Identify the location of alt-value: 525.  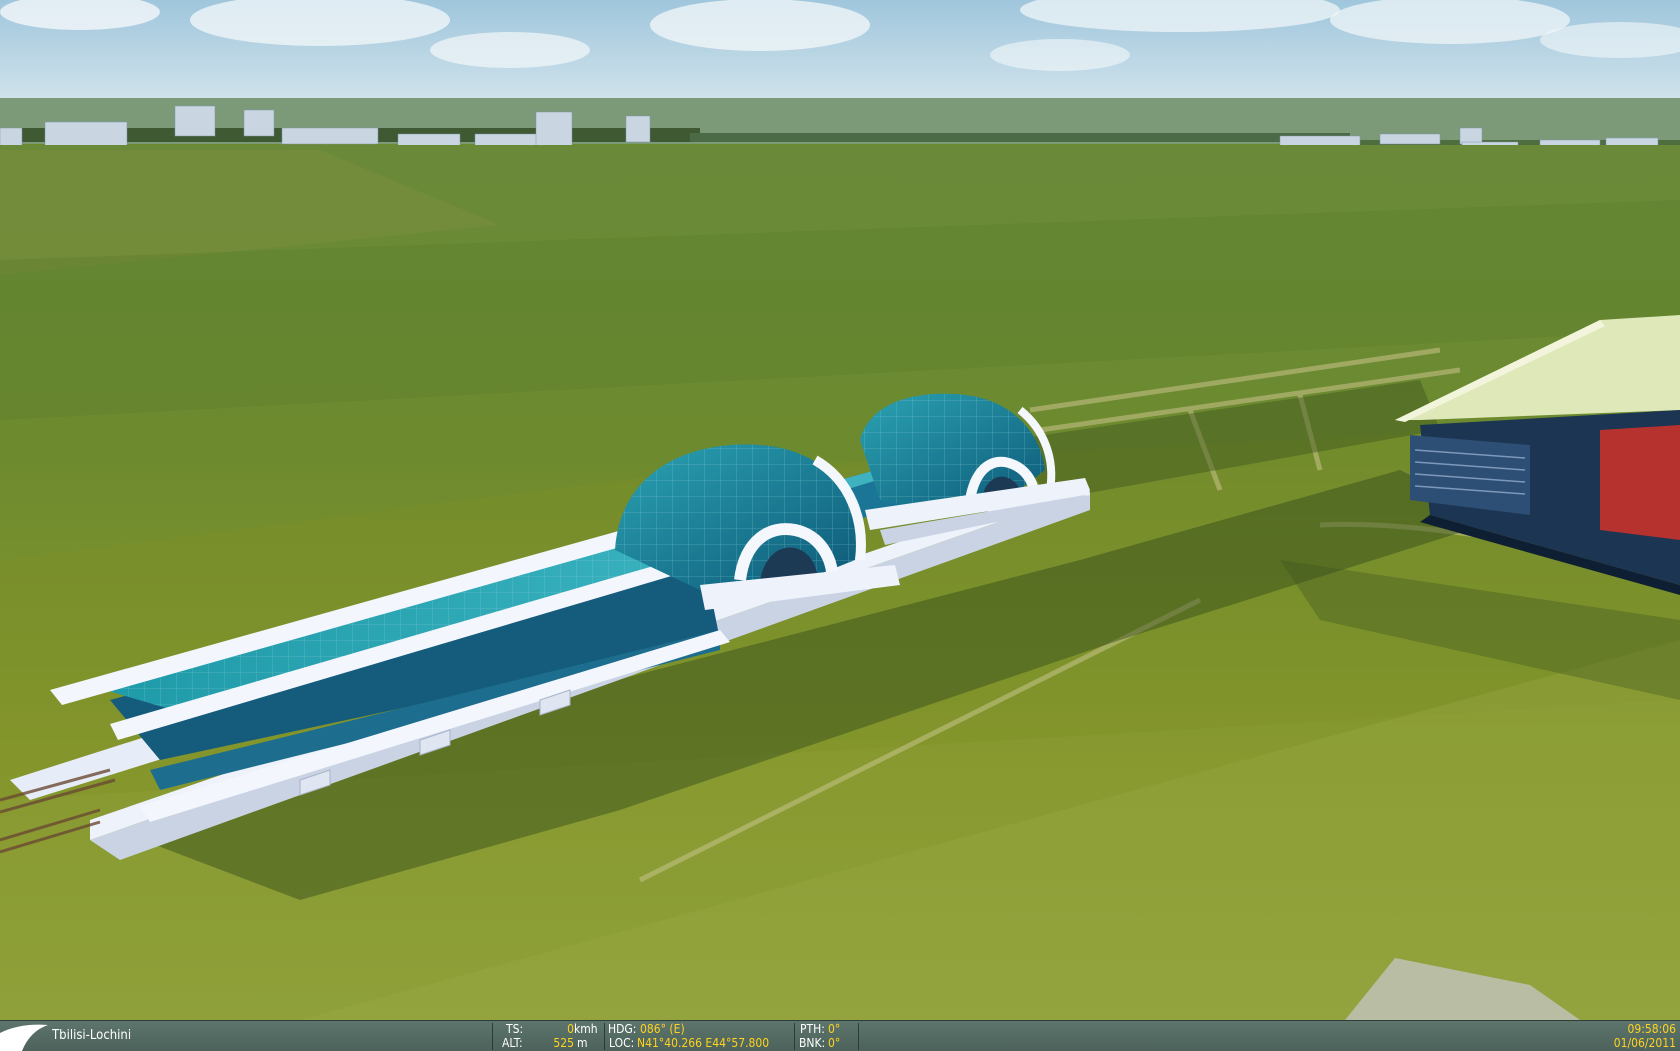
(563, 1043).